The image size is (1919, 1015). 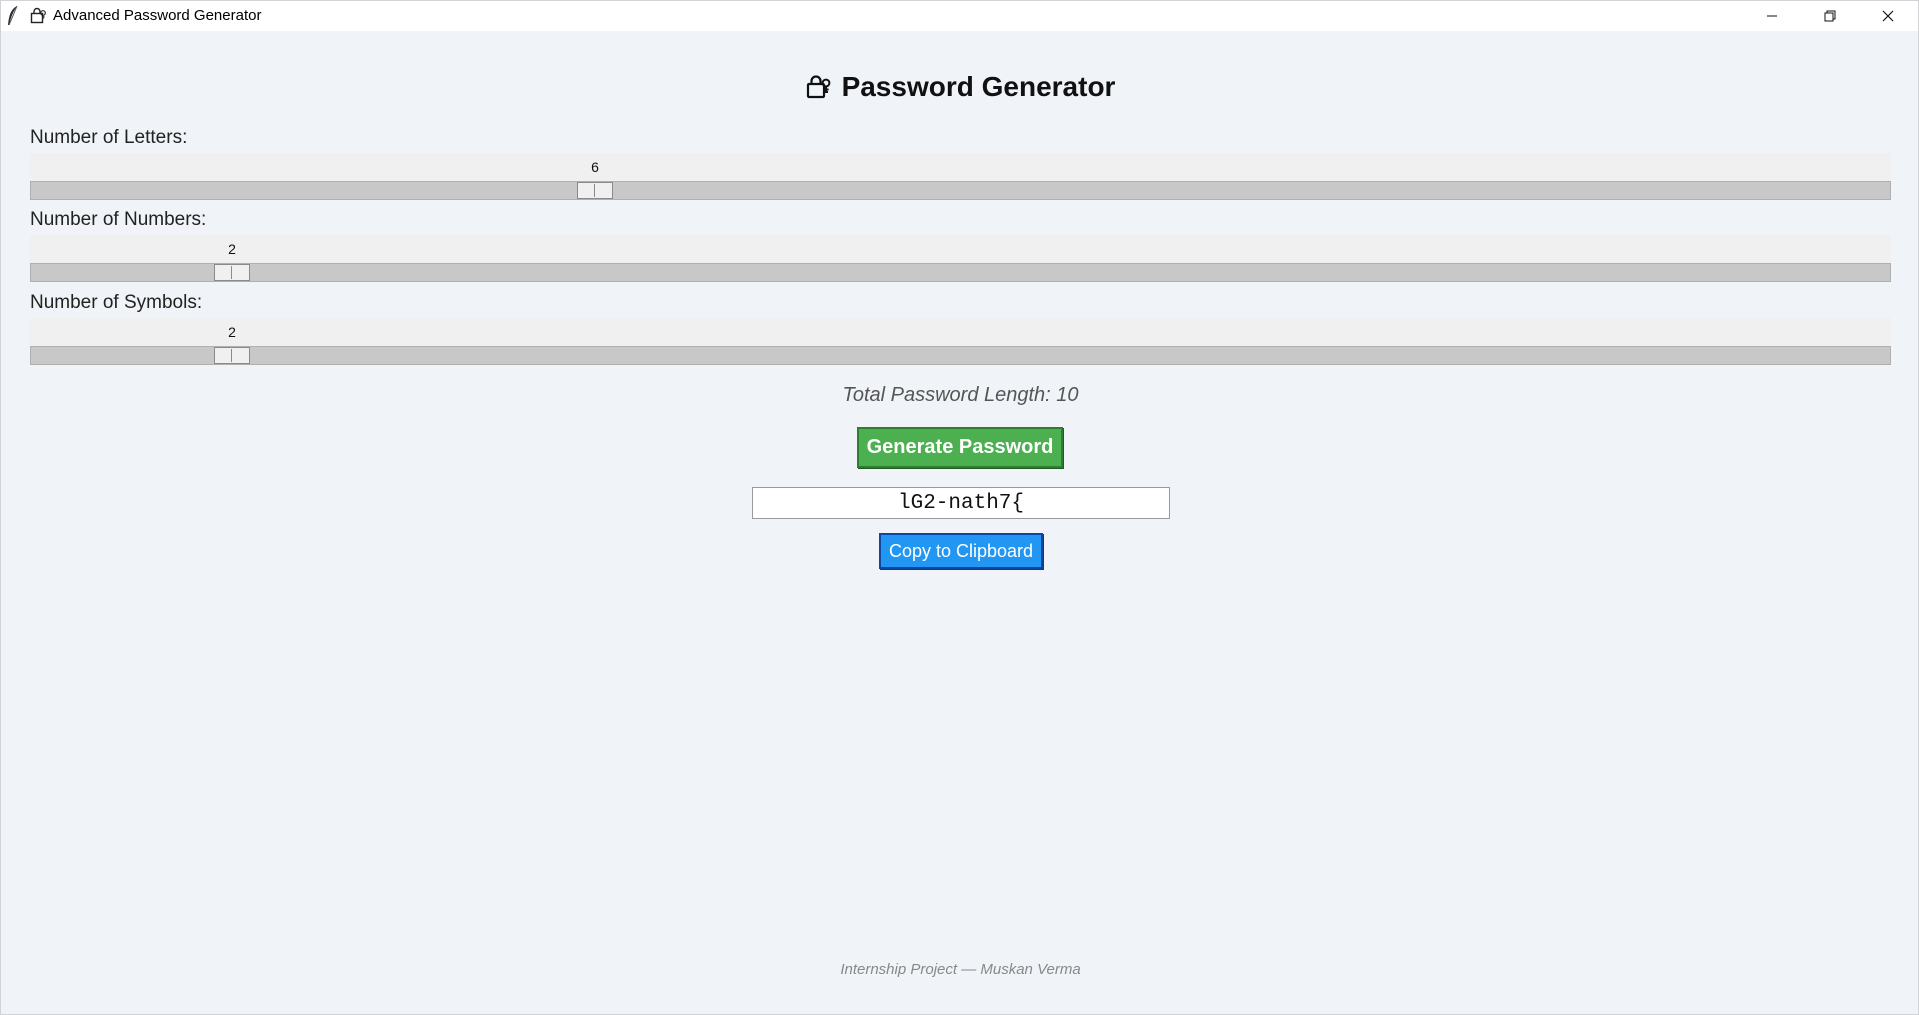 I want to click on numbers-slider-value: 2, so click(x=232, y=249).